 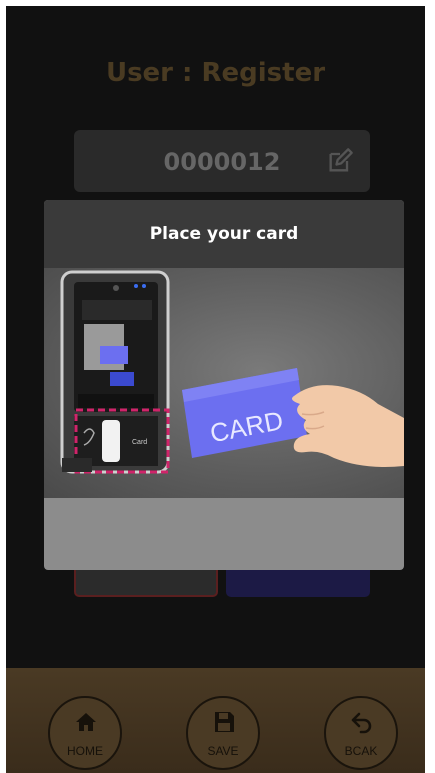 I want to click on hand-icon, so click(x=348, y=426).